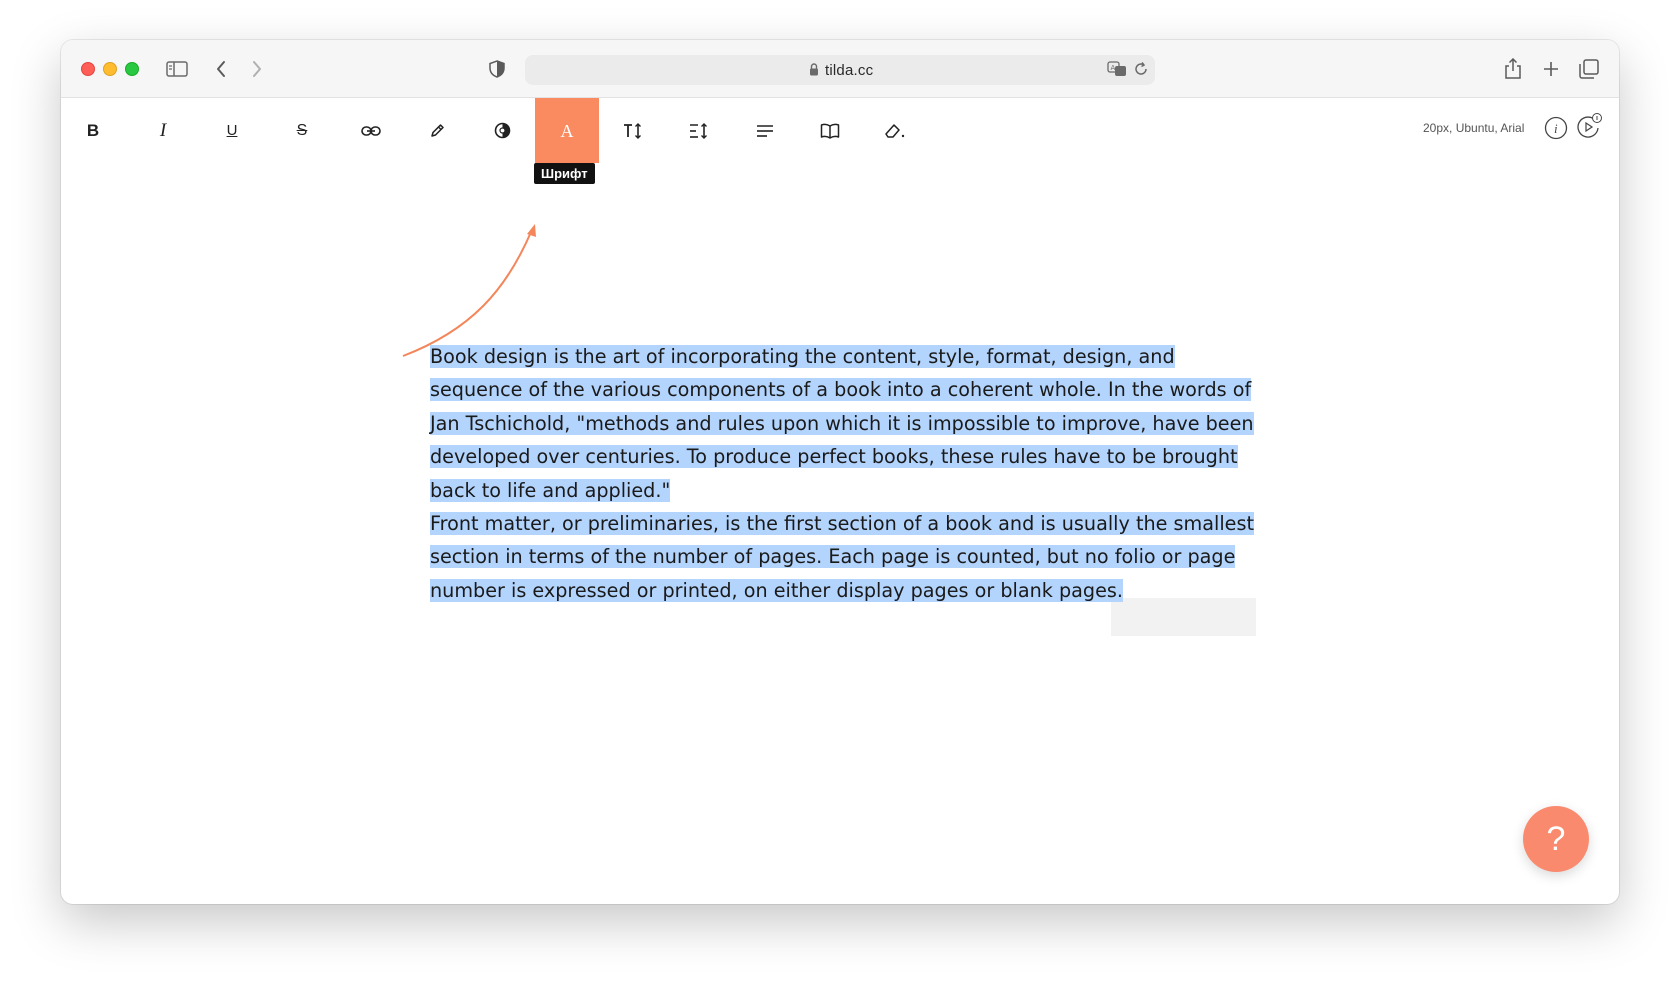  What do you see at coordinates (1589, 69) in the screenshot?
I see `tabs-overview-icon` at bounding box center [1589, 69].